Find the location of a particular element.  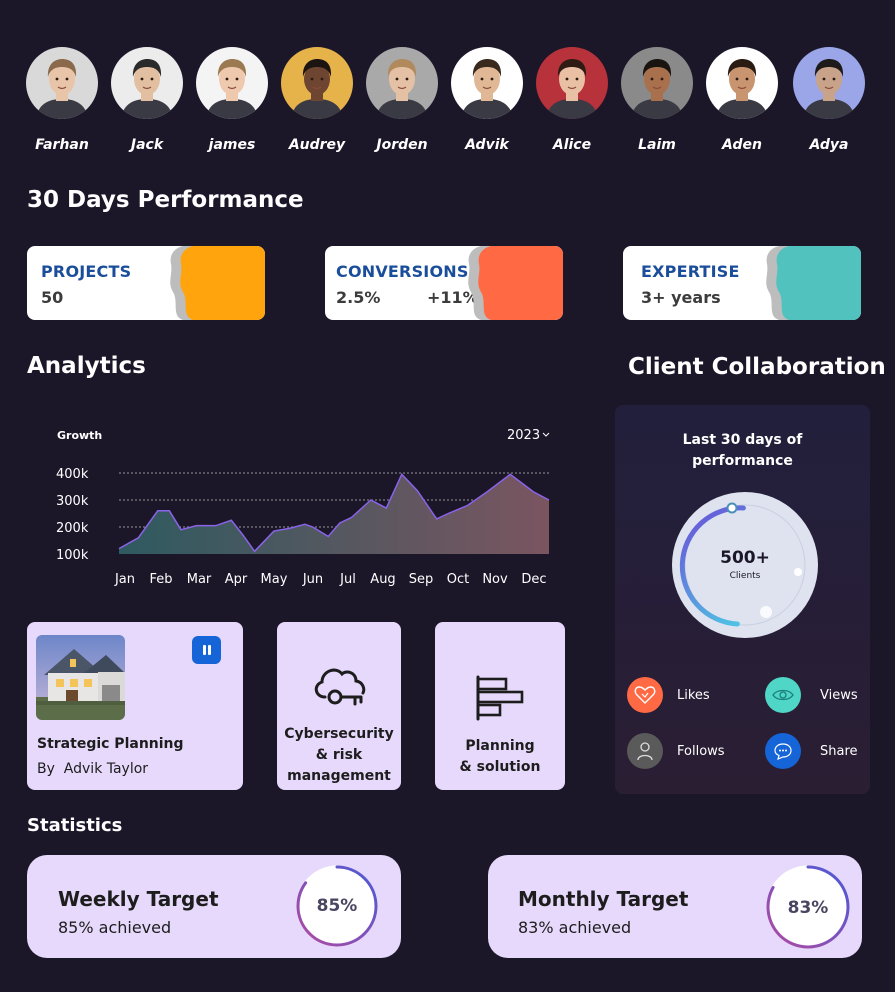

card-title: Strategic Planning is located at coordinates (110, 744).